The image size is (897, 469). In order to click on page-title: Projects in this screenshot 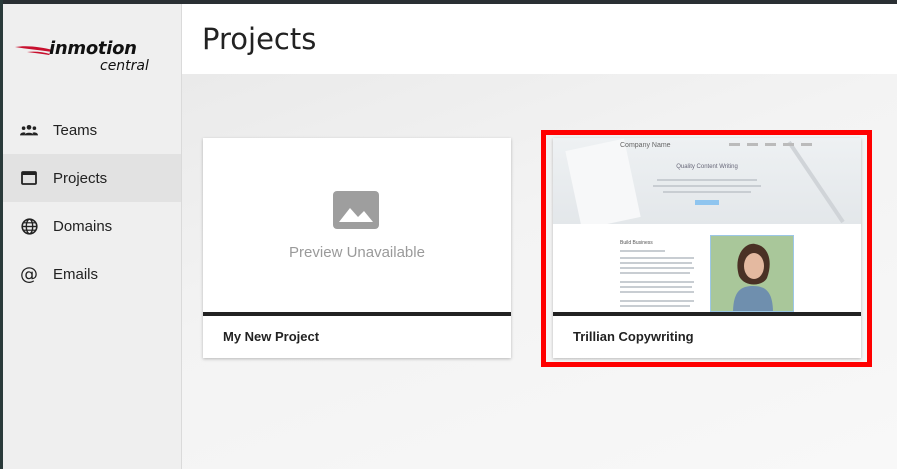, I will do `click(259, 39)`.